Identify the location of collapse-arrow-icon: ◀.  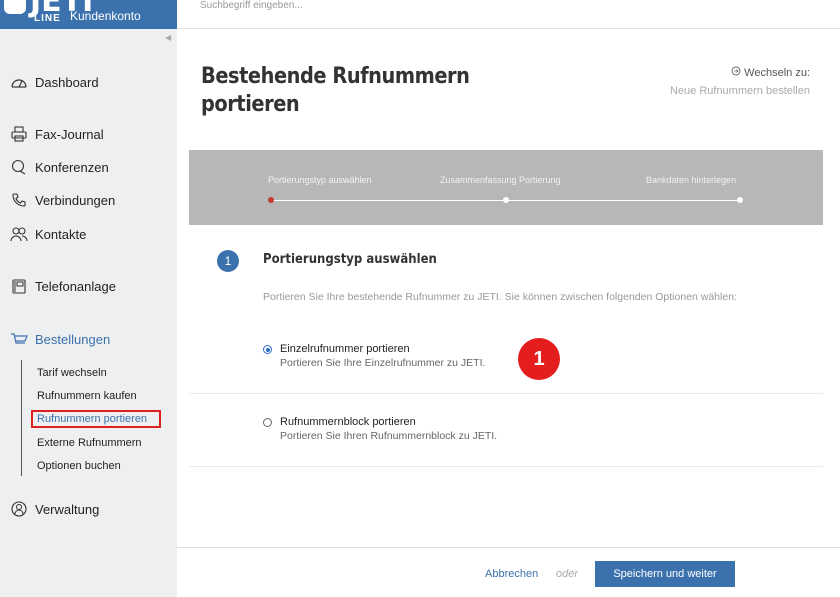
(168, 37).